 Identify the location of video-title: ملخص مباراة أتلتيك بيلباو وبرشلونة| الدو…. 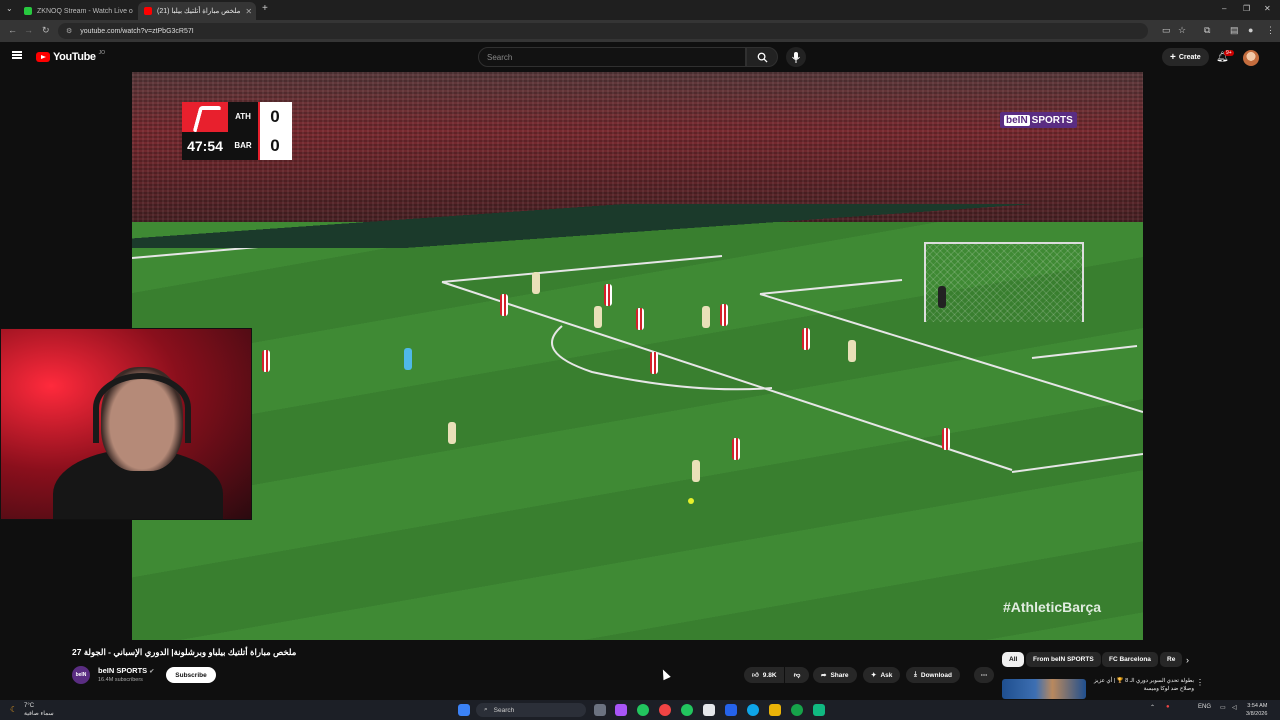
(184, 652).